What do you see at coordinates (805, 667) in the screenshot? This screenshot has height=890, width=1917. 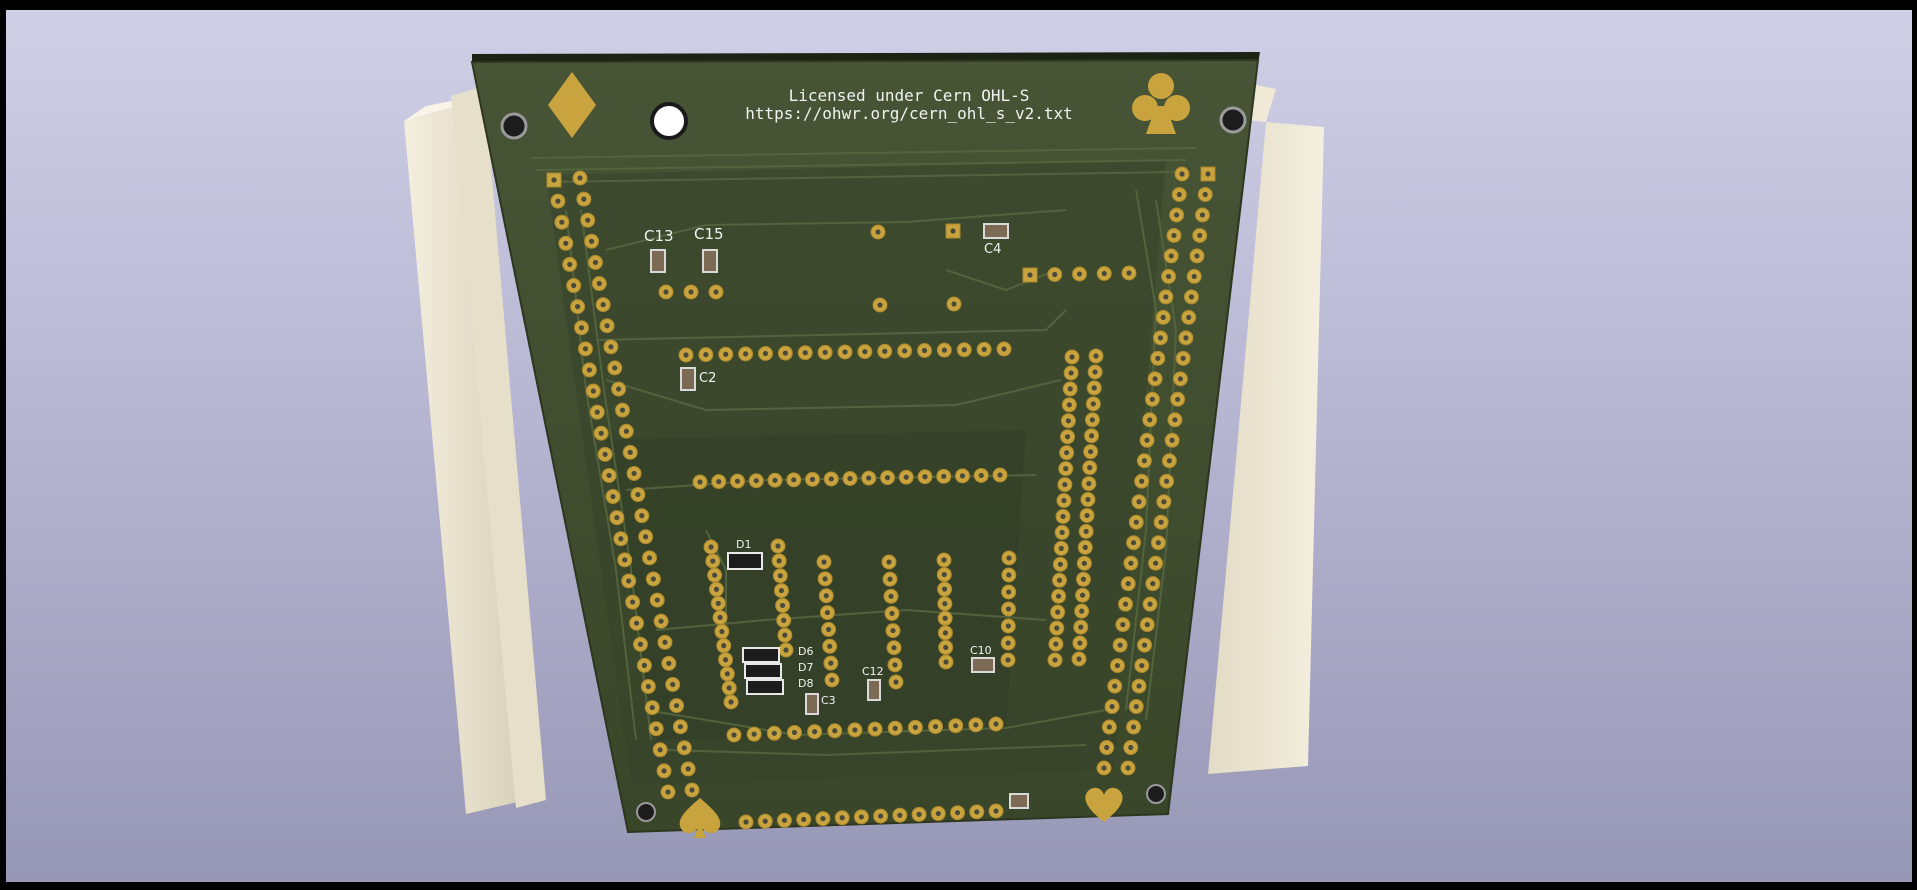 I see `label-d7: D7` at bounding box center [805, 667].